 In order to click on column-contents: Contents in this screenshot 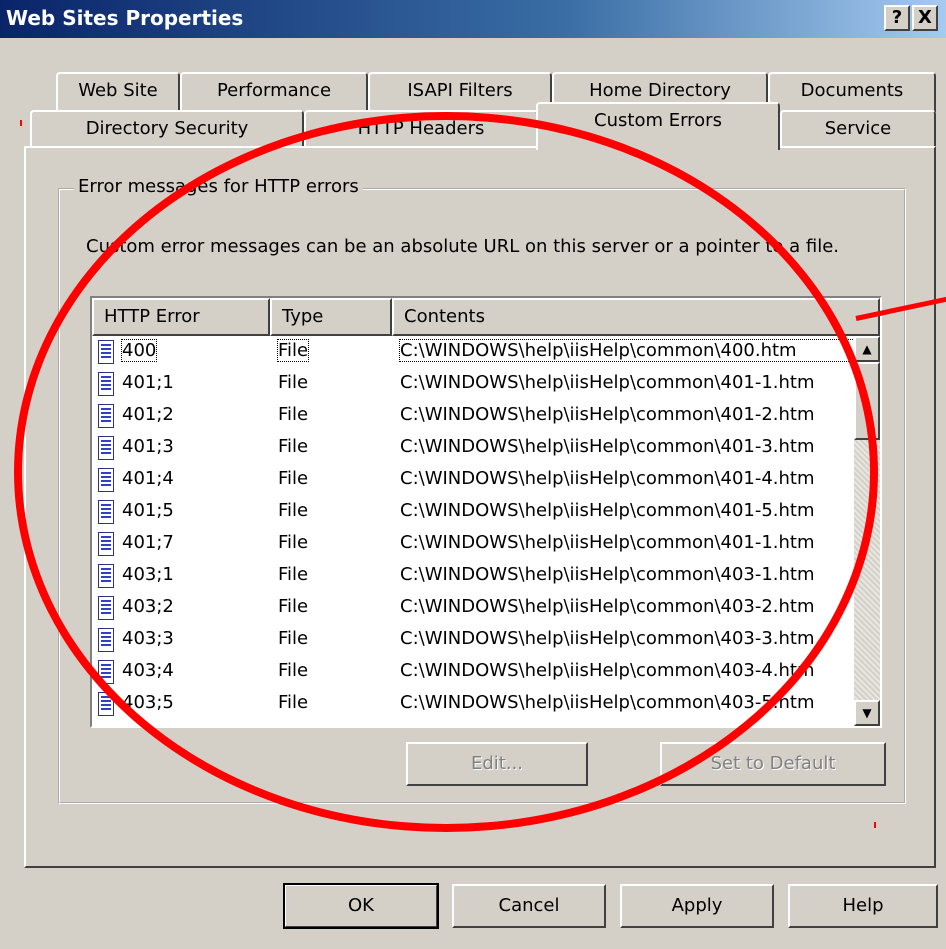, I will do `click(636, 317)`.